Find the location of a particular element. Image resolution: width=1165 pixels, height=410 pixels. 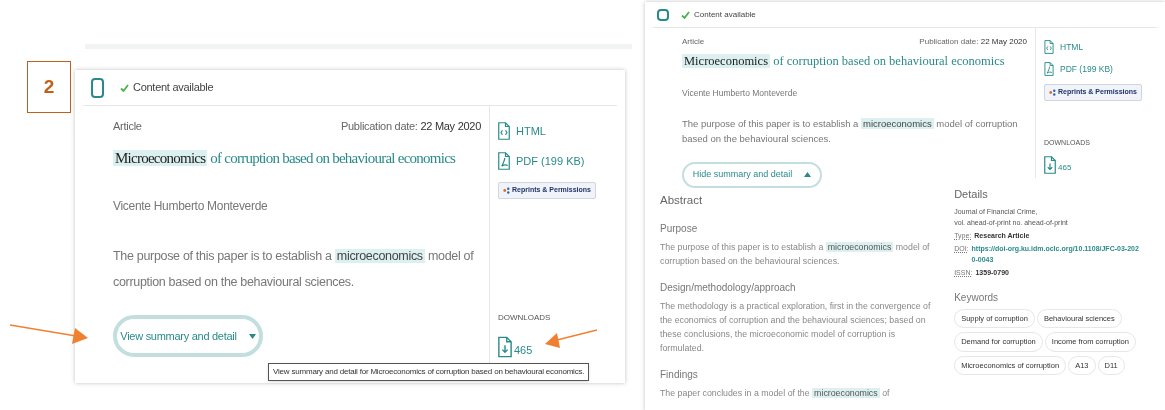

summary-toggle-button: Hide summary and detail is located at coordinates (752, 174).